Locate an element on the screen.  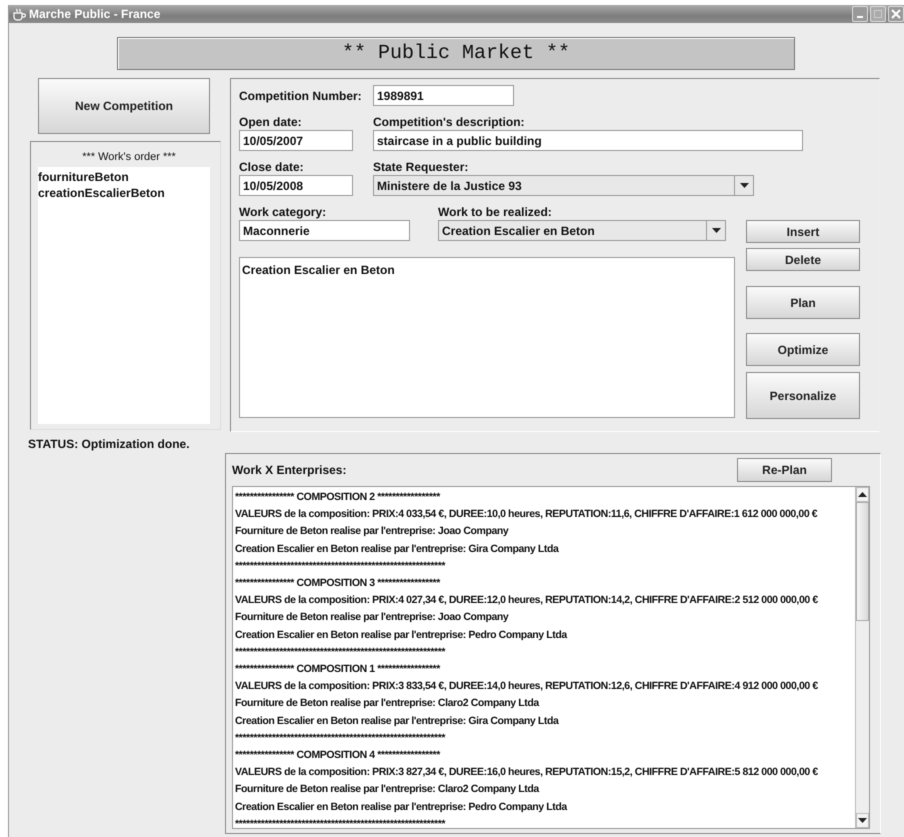
action-button: Personalize is located at coordinates (803, 395).